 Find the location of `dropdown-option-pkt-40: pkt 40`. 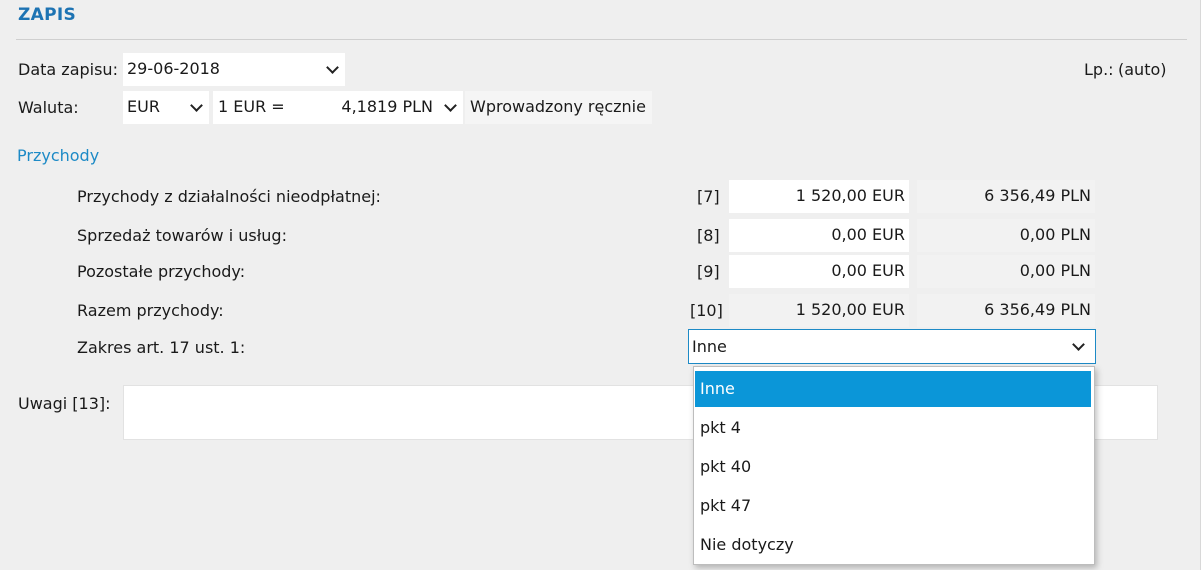

dropdown-option-pkt-40: pkt 40 is located at coordinates (893, 467).